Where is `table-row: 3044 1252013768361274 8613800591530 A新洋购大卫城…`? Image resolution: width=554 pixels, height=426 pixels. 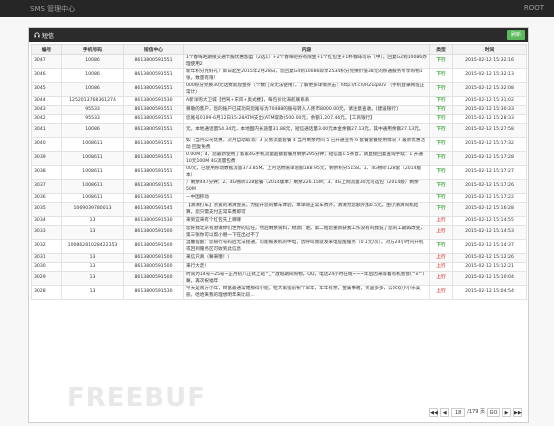
table-row: 3044 1252013768361274 8613800591530 A新洋购大卫城… is located at coordinates (279, 101).